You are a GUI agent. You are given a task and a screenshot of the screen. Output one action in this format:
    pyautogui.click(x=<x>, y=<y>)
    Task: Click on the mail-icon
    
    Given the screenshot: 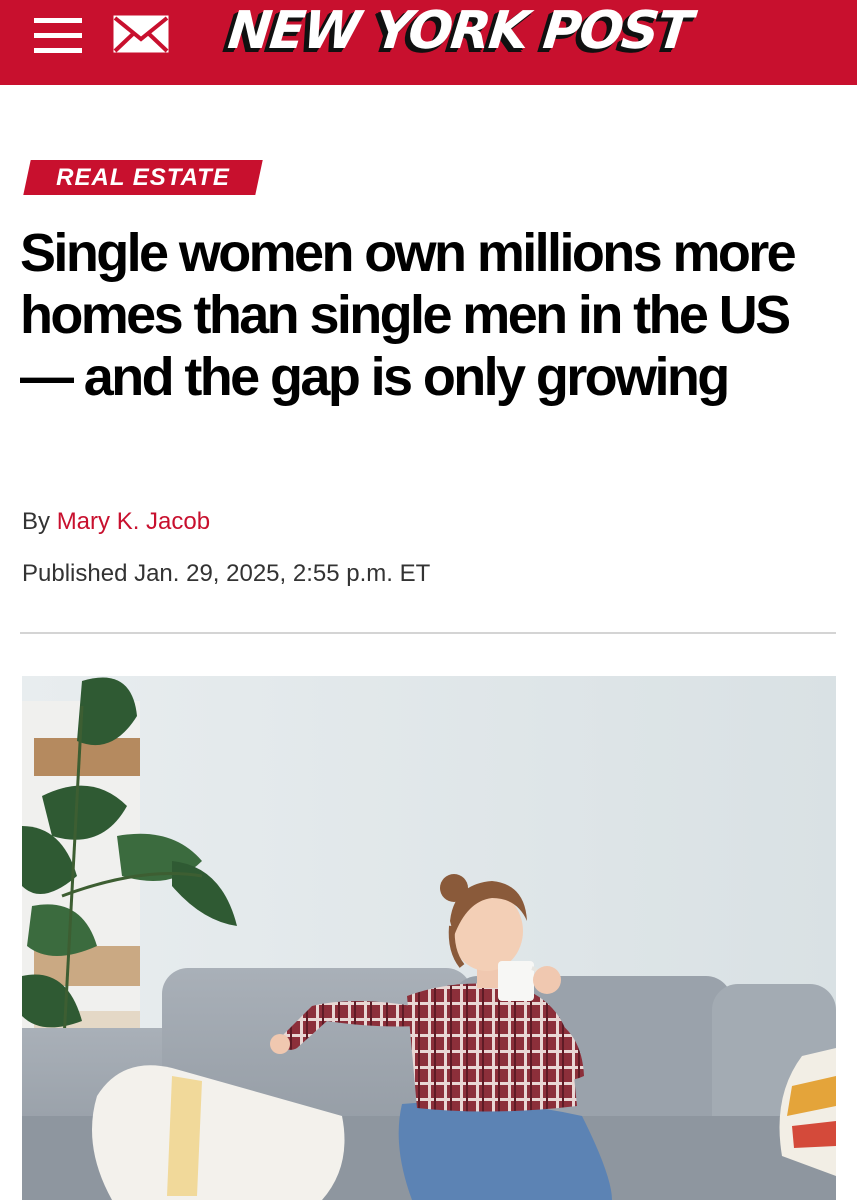 What is the action you would take?
    pyautogui.click(x=141, y=34)
    